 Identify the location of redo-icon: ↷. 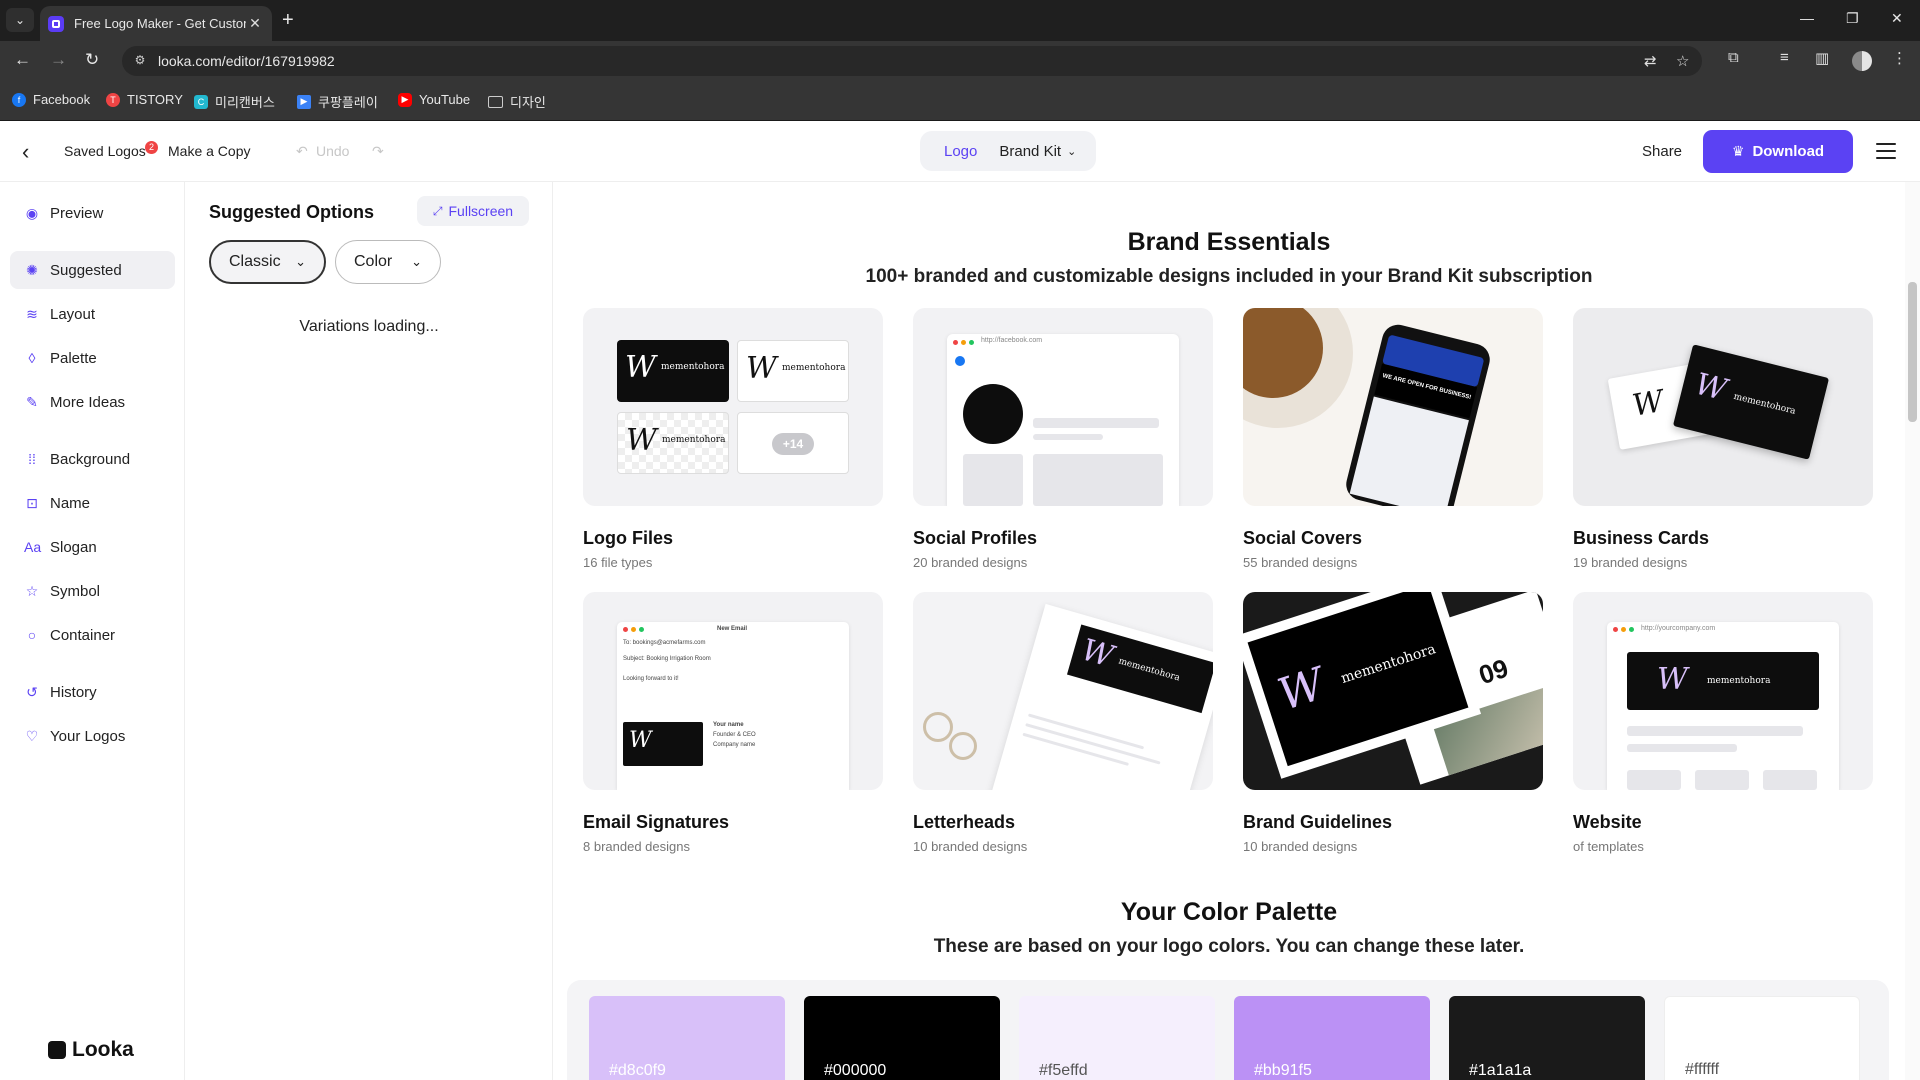
(378, 151).